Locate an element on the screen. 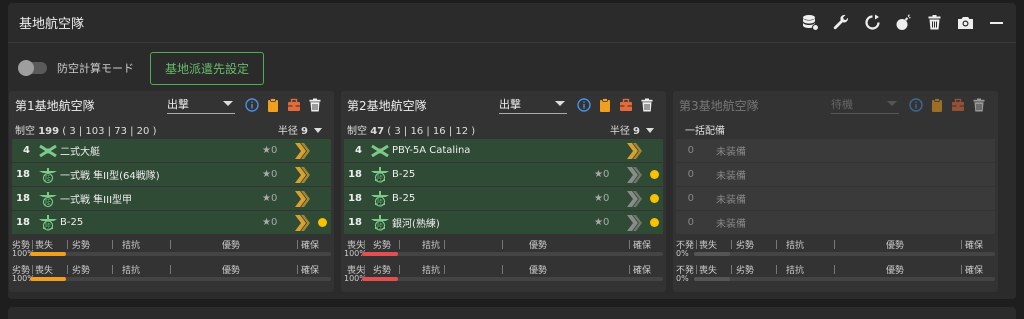  air-state-percent: 0% is located at coordinates (682, 278).